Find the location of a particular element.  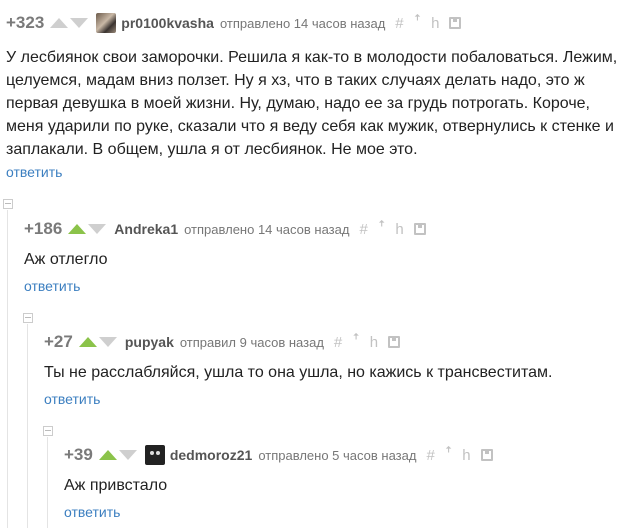

comment-body: Аж отлегло is located at coordinates (65, 259).